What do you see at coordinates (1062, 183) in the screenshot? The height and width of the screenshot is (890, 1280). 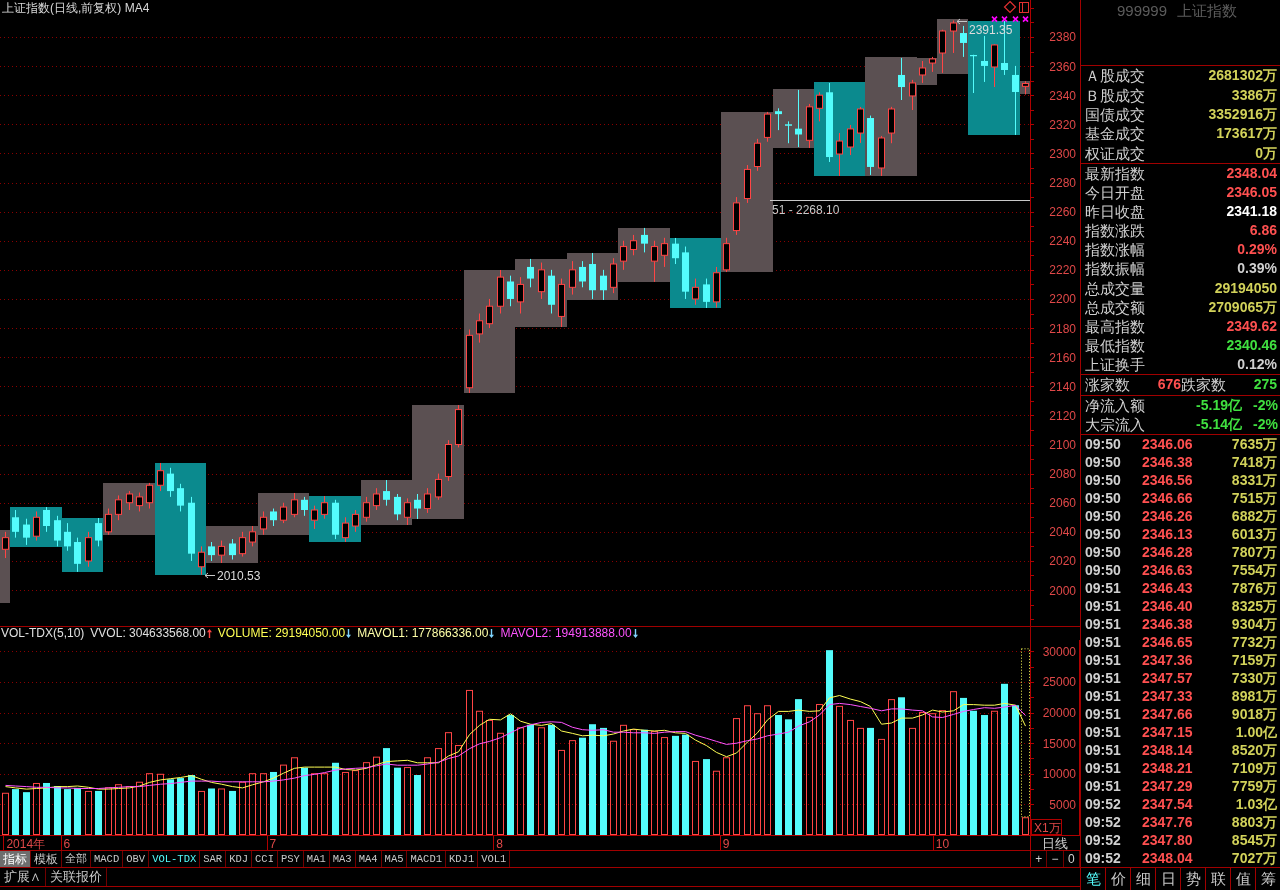 I see `axis-label: 2280` at bounding box center [1062, 183].